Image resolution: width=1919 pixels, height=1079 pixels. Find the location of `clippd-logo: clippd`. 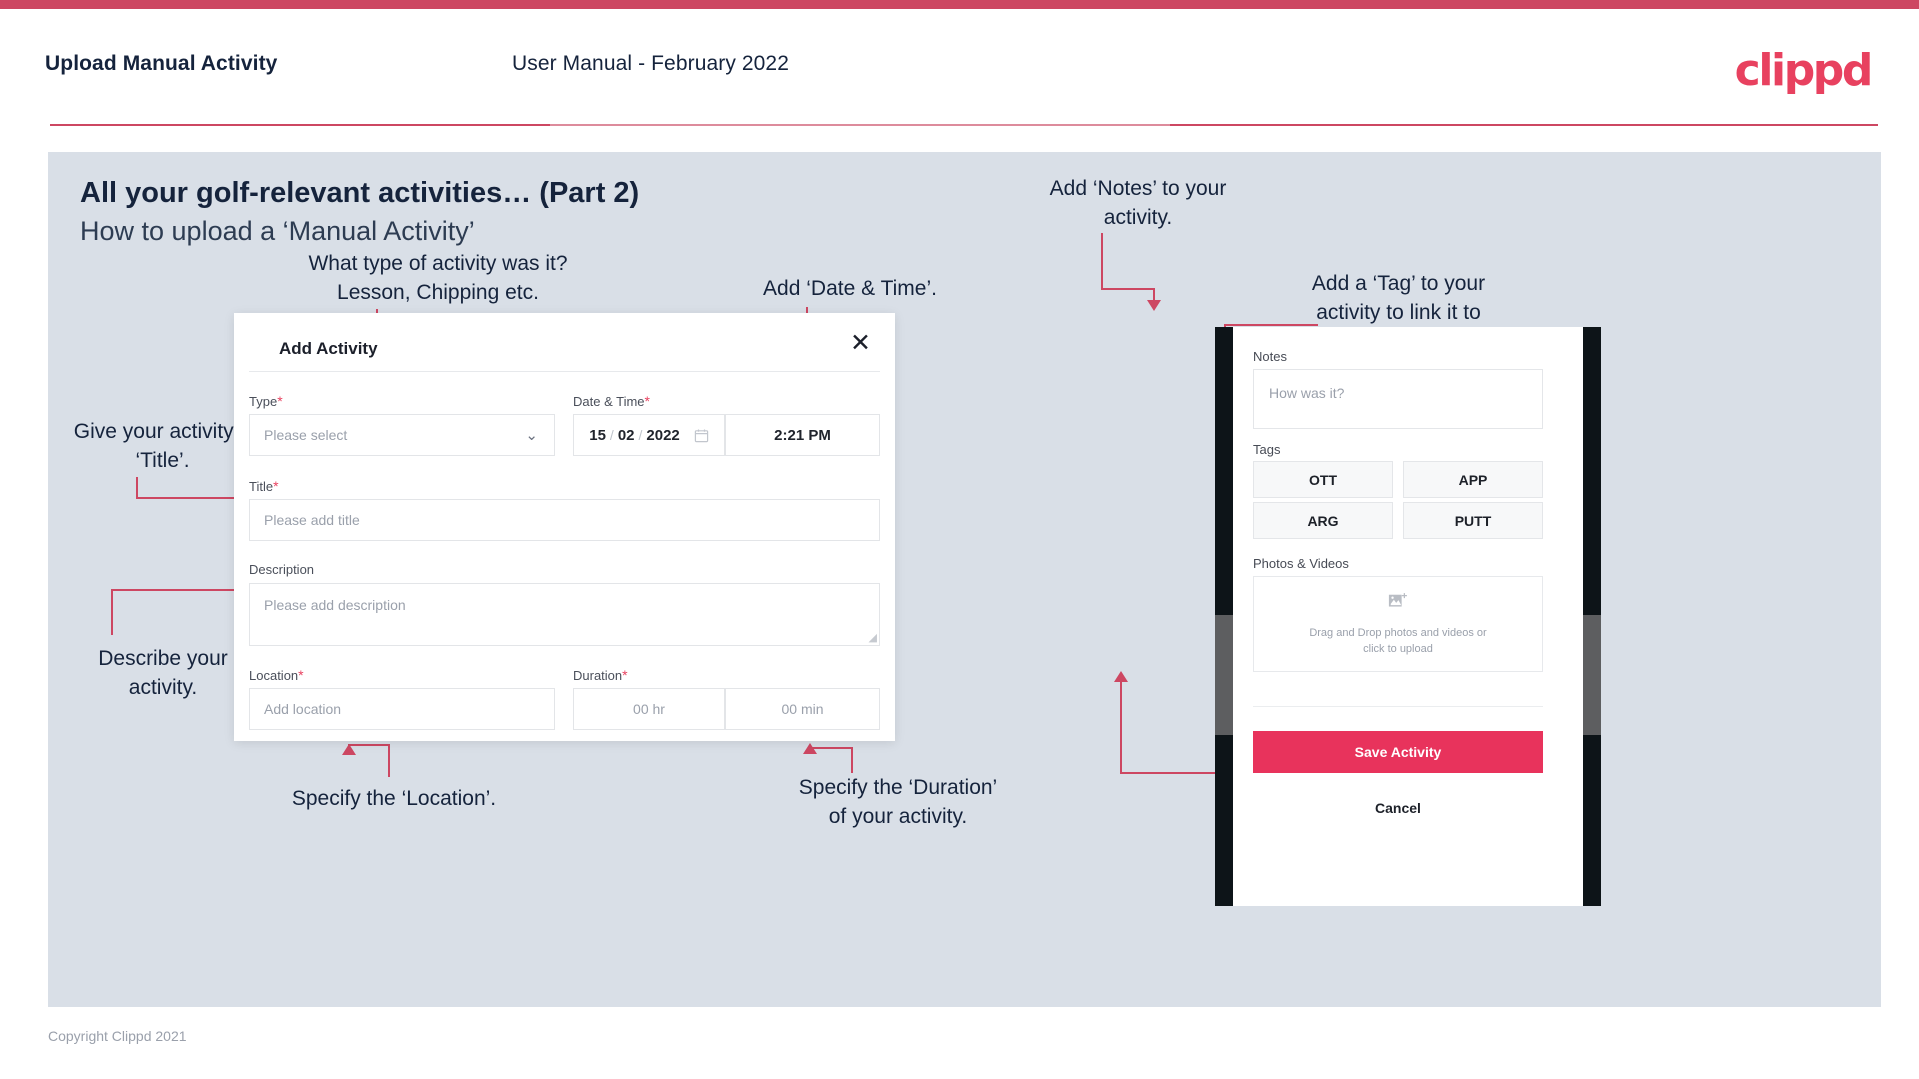

clippd-logo: clippd is located at coordinates (1804, 70).